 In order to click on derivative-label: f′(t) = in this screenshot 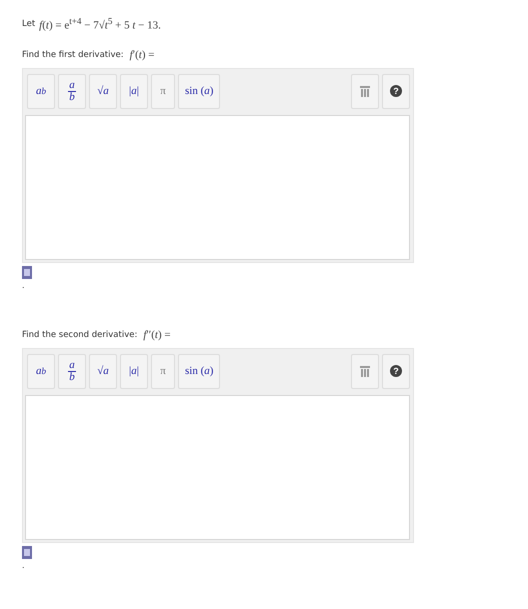, I will do `click(142, 55)`.